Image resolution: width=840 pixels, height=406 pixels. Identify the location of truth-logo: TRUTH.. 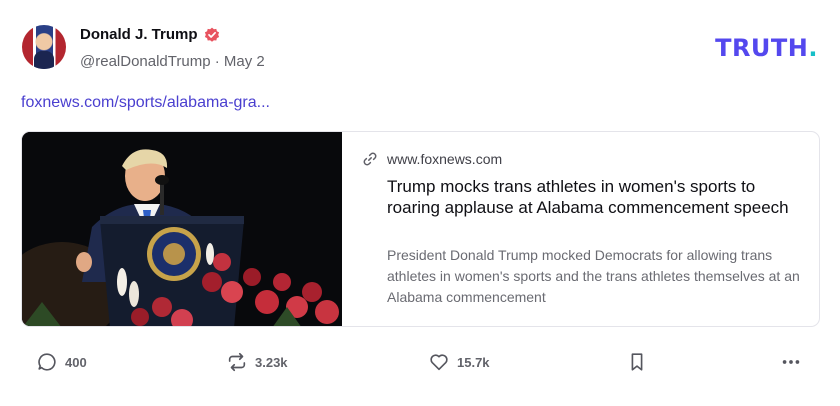
(766, 48).